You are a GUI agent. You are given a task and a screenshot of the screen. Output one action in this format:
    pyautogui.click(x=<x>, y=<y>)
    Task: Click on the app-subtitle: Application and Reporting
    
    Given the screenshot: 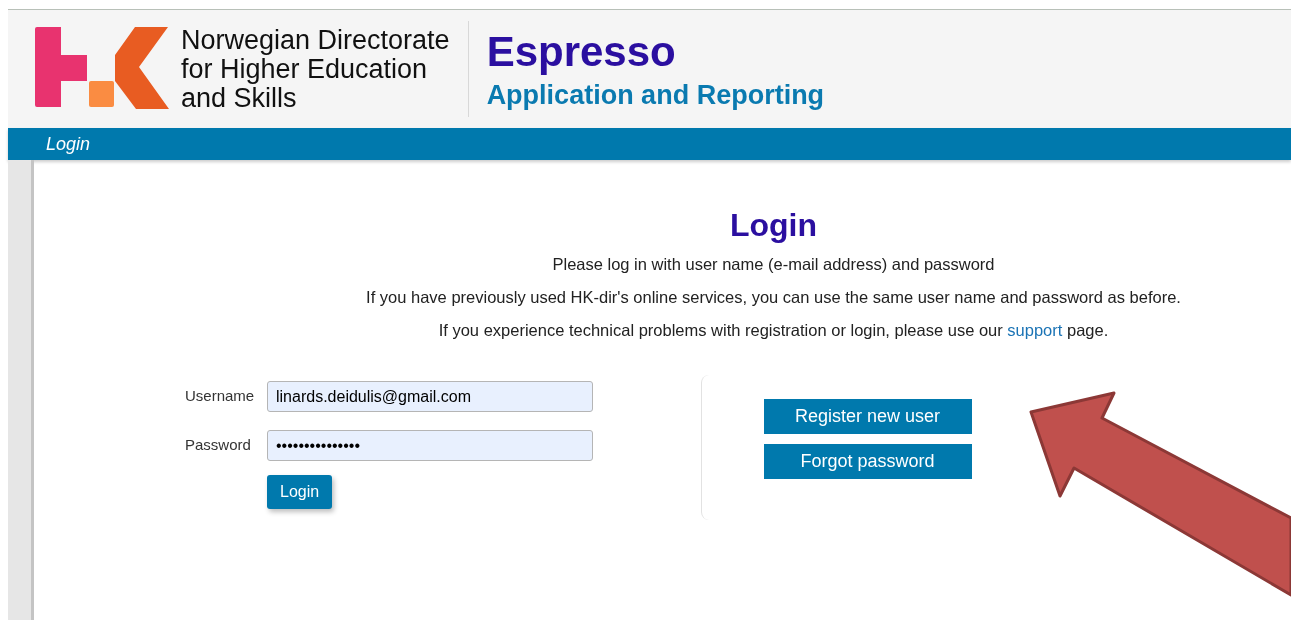 What is the action you would take?
    pyautogui.click(x=655, y=95)
    